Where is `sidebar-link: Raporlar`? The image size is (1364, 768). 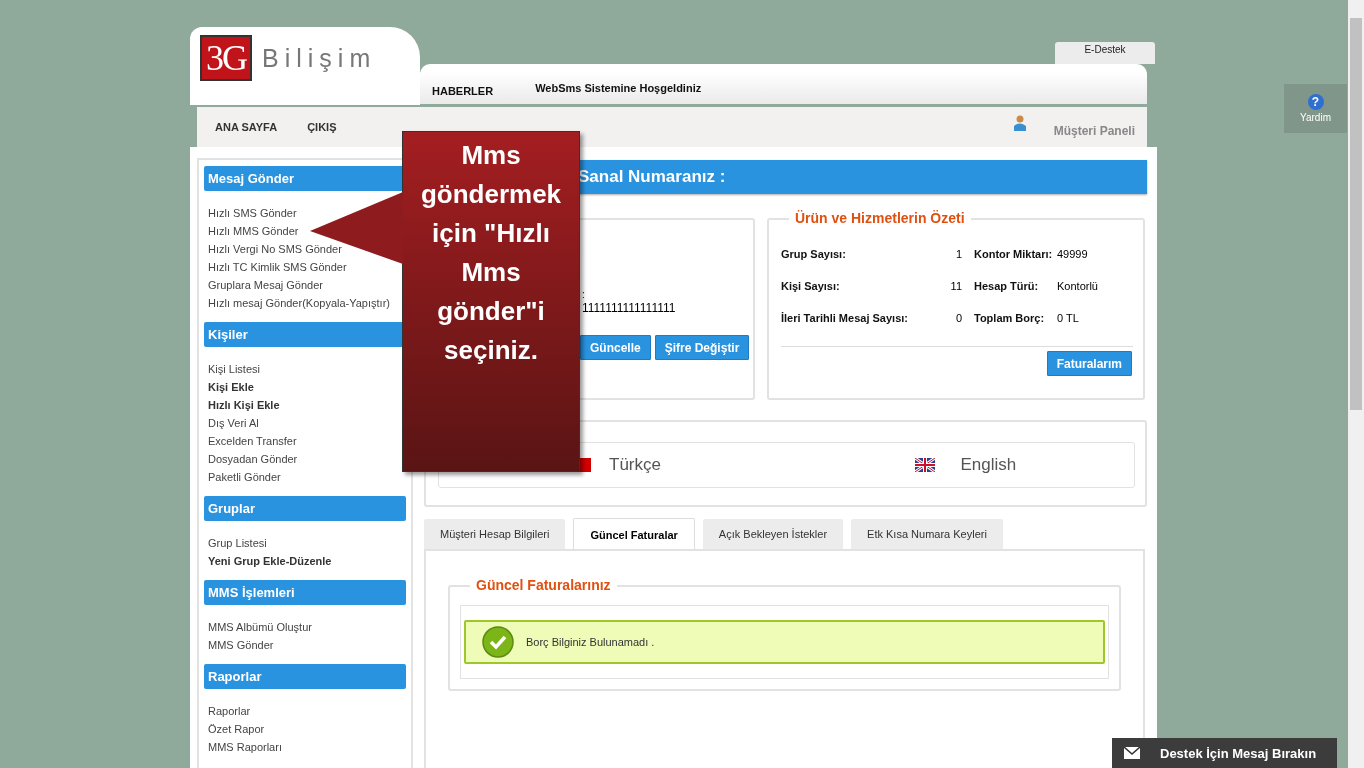
sidebar-link: Raporlar is located at coordinates (307, 711).